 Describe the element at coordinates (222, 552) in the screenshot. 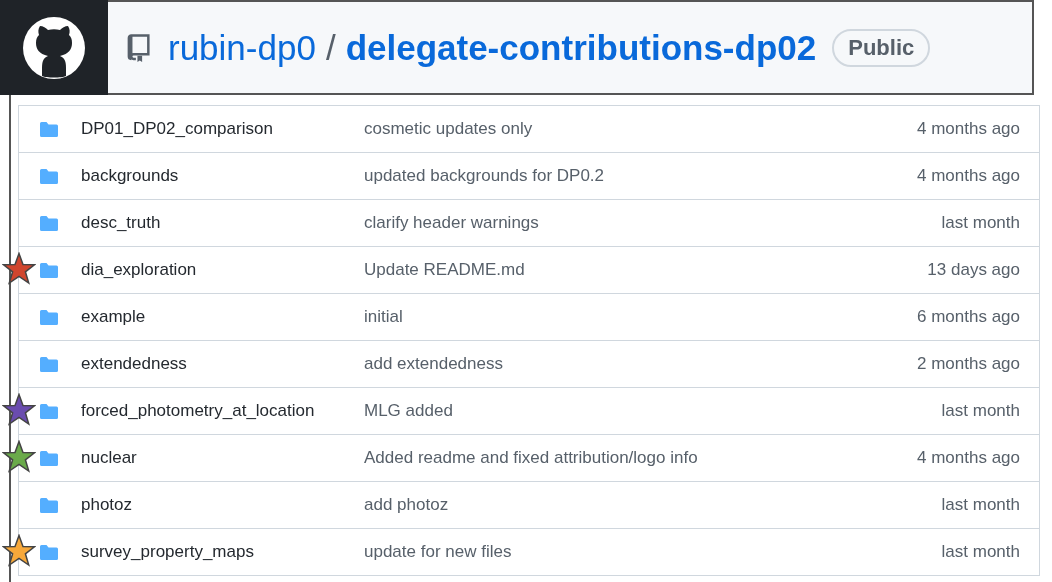

I see `folder-link: survey_property_maps` at that location.